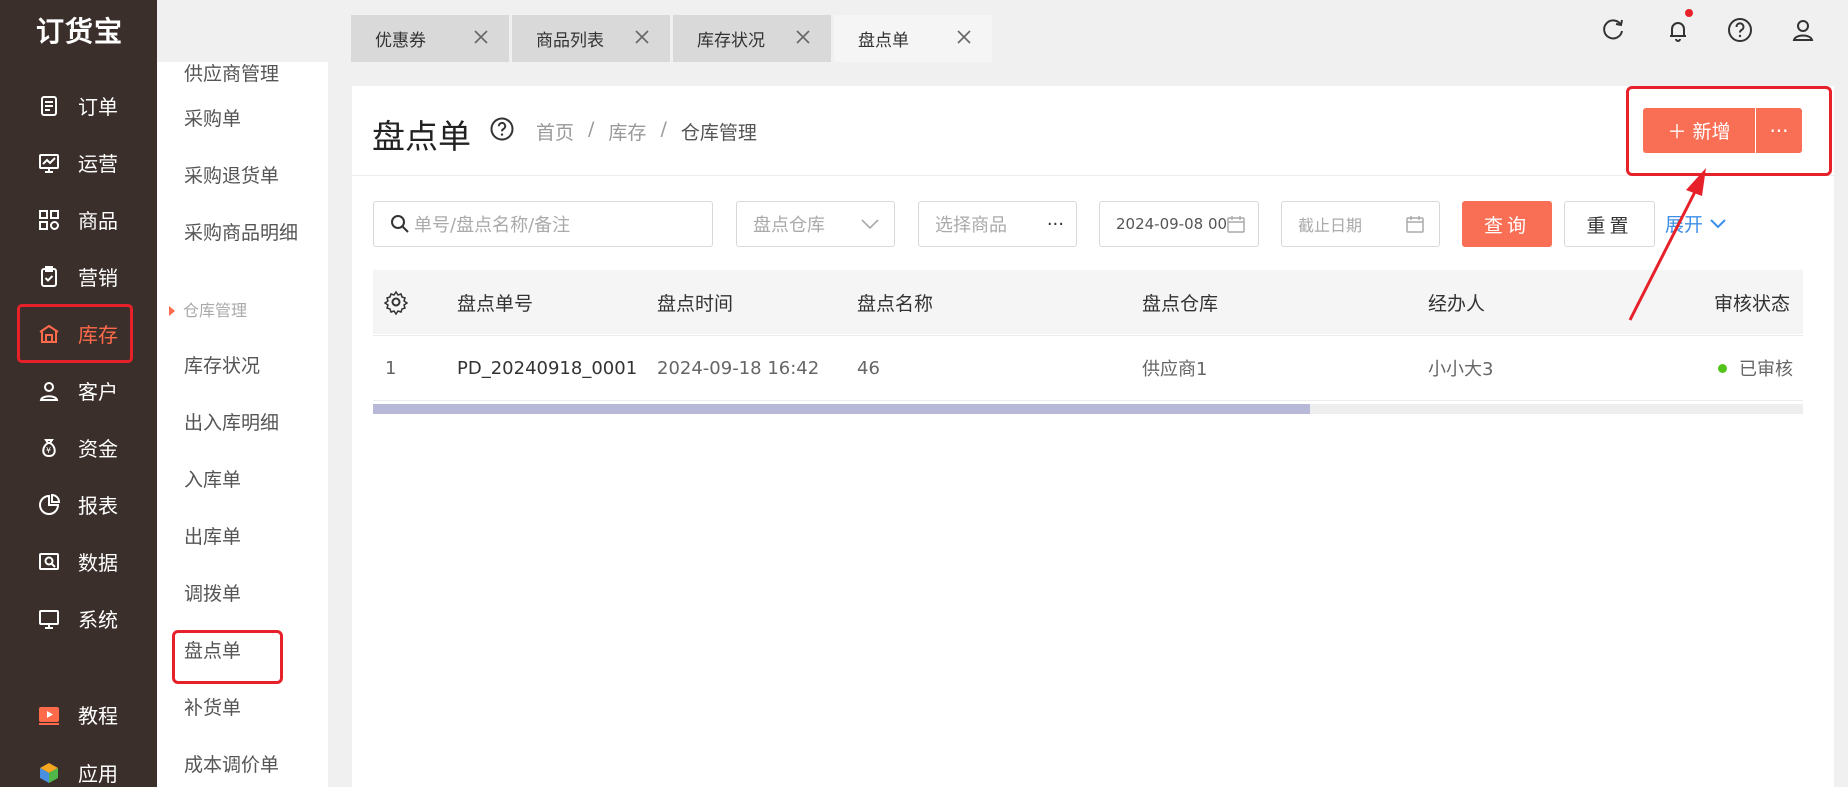 The height and width of the screenshot is (787, 1848). Describe the element at coordinates (1507, 224) in the screenshot. I see `query-button: 查询` at that location.